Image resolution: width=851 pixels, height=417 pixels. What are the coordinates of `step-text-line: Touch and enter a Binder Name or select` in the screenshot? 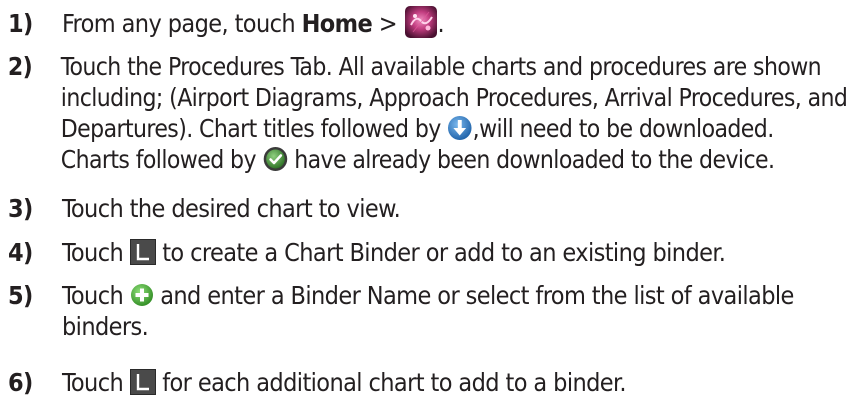 It's located at (428, 295).